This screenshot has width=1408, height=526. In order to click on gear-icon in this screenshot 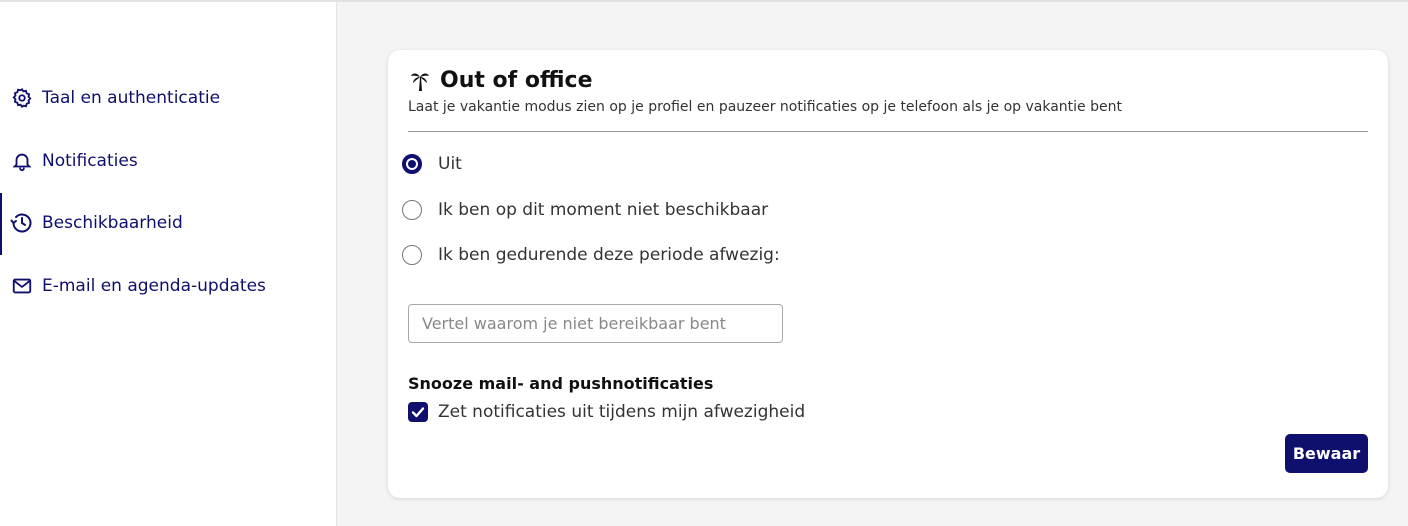, I will do `click(22, 98)`.